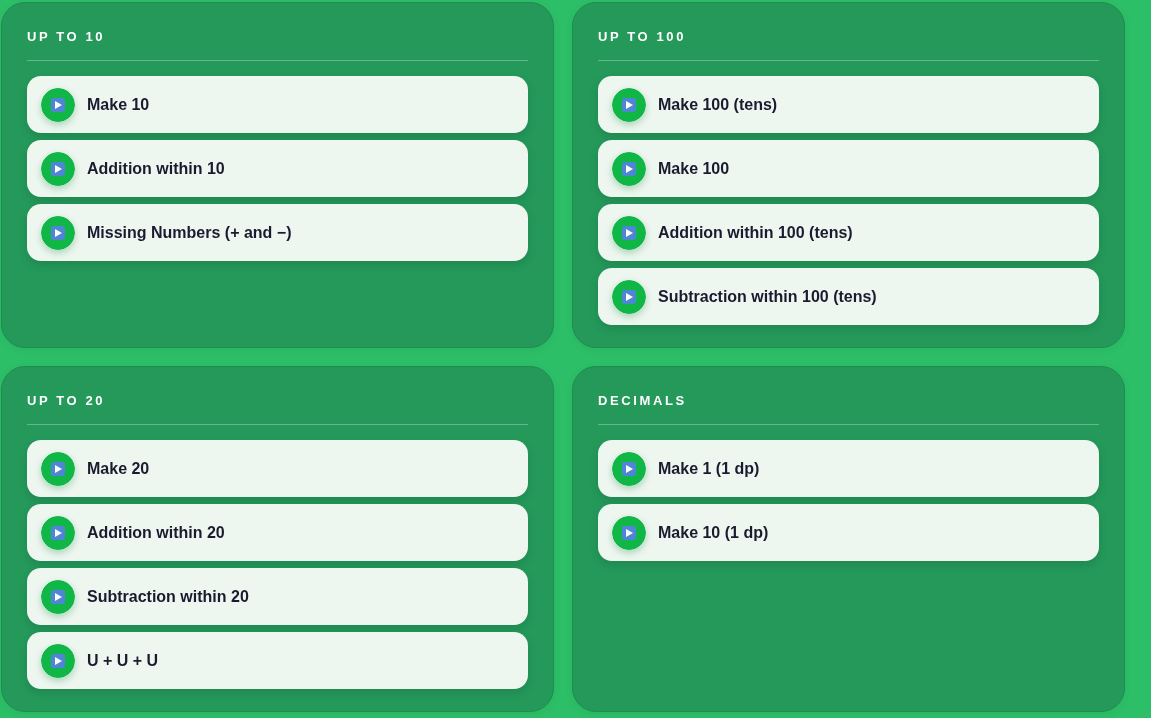  Describe the element at coordinates (277, 232) in the screenshot. I see `activity-button: Missing Numbers (+ and −)` at that location.